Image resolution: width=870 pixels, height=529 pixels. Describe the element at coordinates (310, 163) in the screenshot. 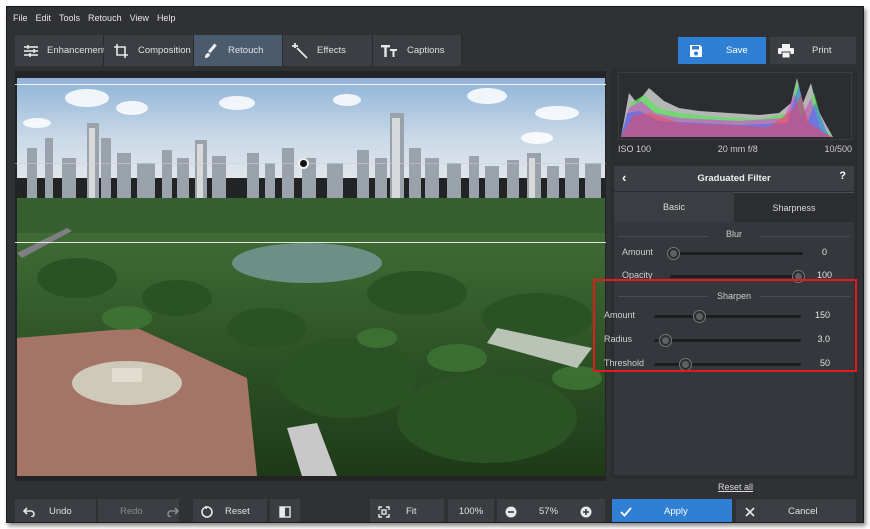

I see `filter-guide-center` at that location.